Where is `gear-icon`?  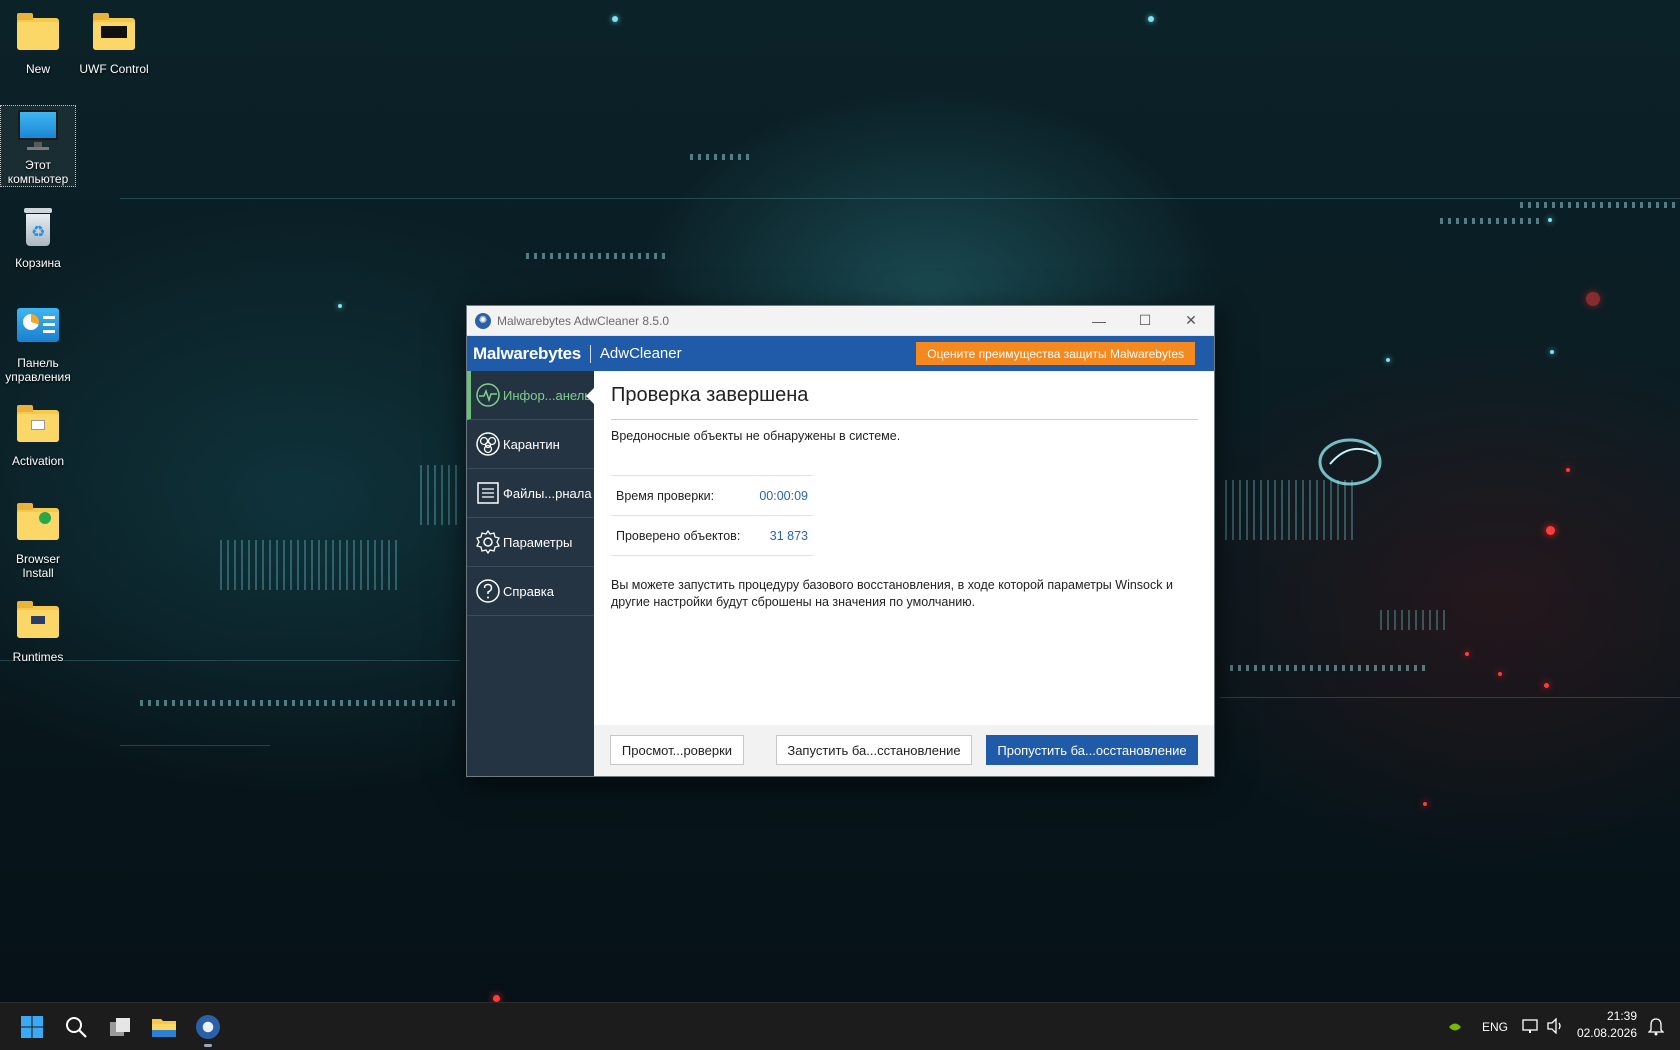 gear-icon is located at coordinates (488, 542).